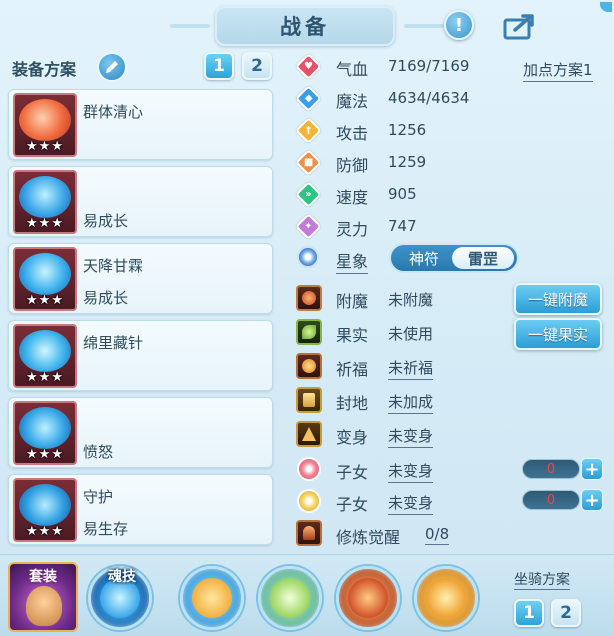 This screenshot has height=636, width=614. Describe the element at coordinates (352, 229) in the screenshot. I see `stat-spirit-label: 灵力` at that location.